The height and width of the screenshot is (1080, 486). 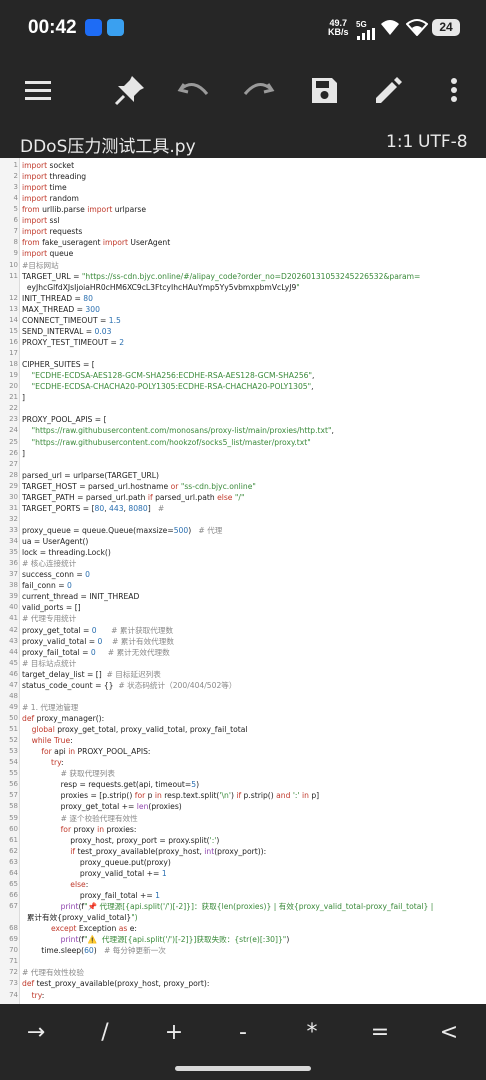 What do you see at coordinates (243, 220) in the screenshot?
I see `code-line: 6 import ssl` at bounding box center [243, 220].